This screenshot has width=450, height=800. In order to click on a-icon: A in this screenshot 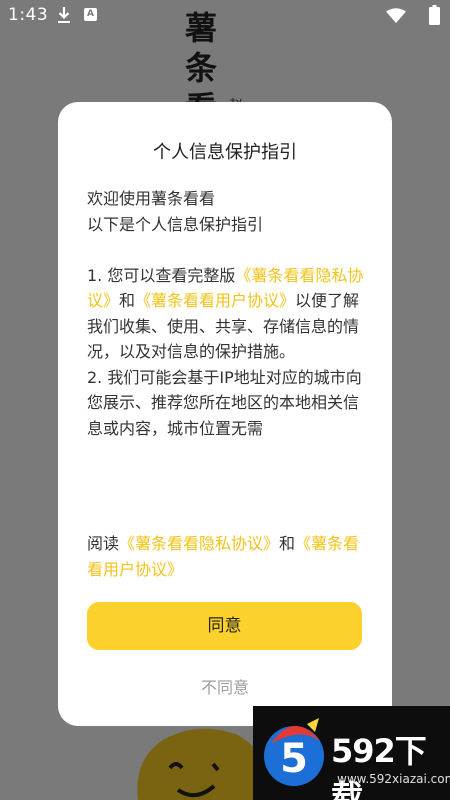, I will do `click(90, 14)`.